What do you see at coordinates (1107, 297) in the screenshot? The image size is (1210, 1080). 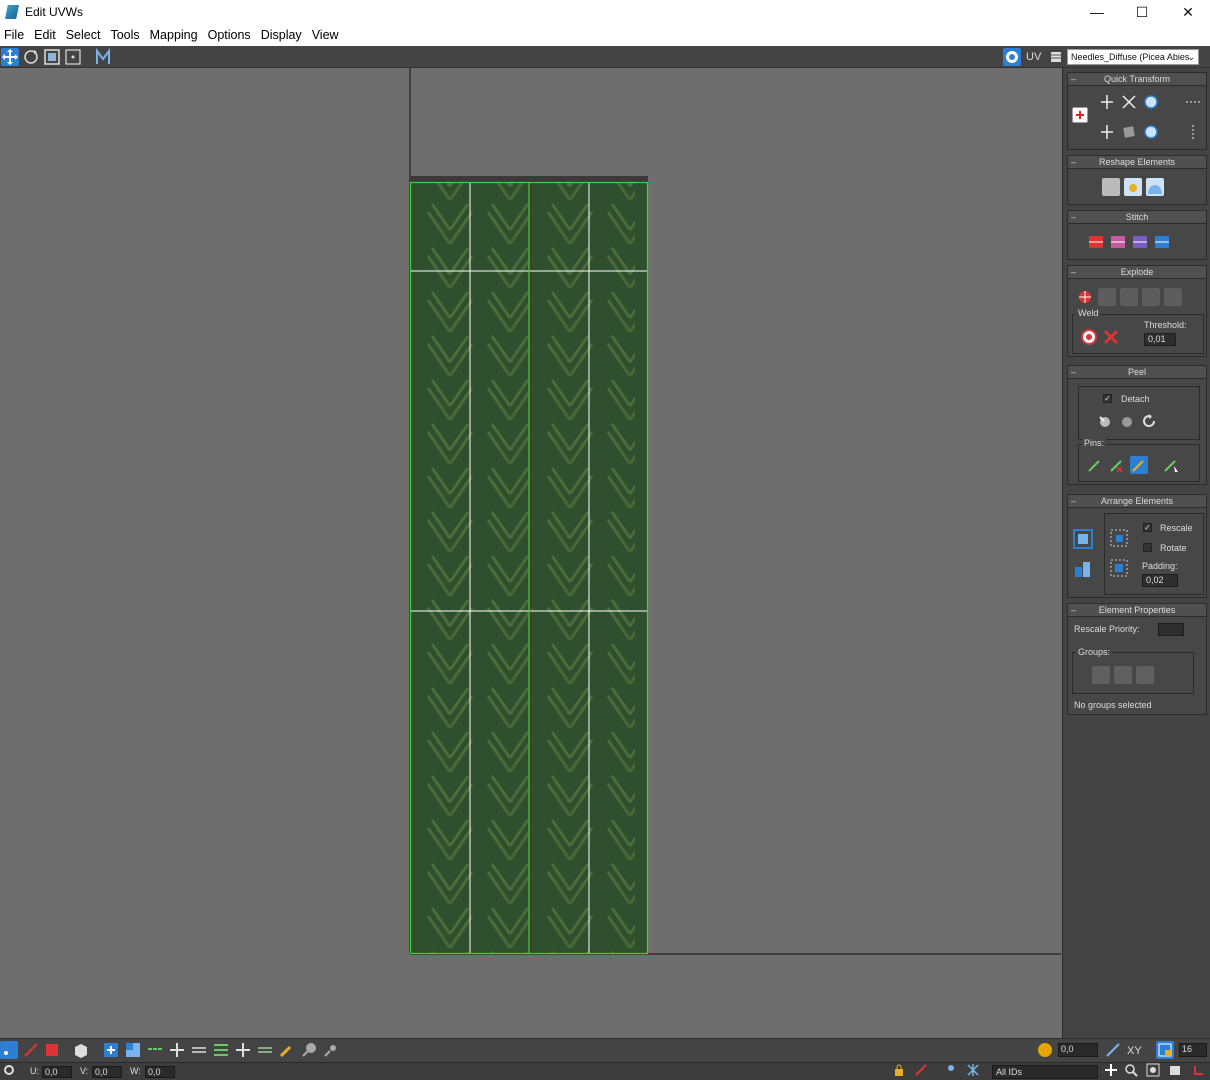 I see `explode-by-smoothing-icon` at bounding box center [1107, 297].